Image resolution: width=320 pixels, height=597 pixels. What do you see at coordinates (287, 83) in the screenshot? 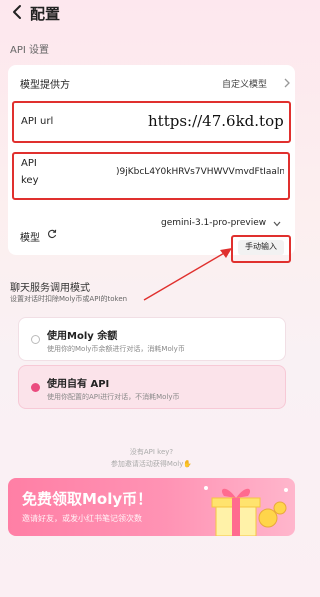
I see `chevron-right-icon` at bounding box center [287, 83].